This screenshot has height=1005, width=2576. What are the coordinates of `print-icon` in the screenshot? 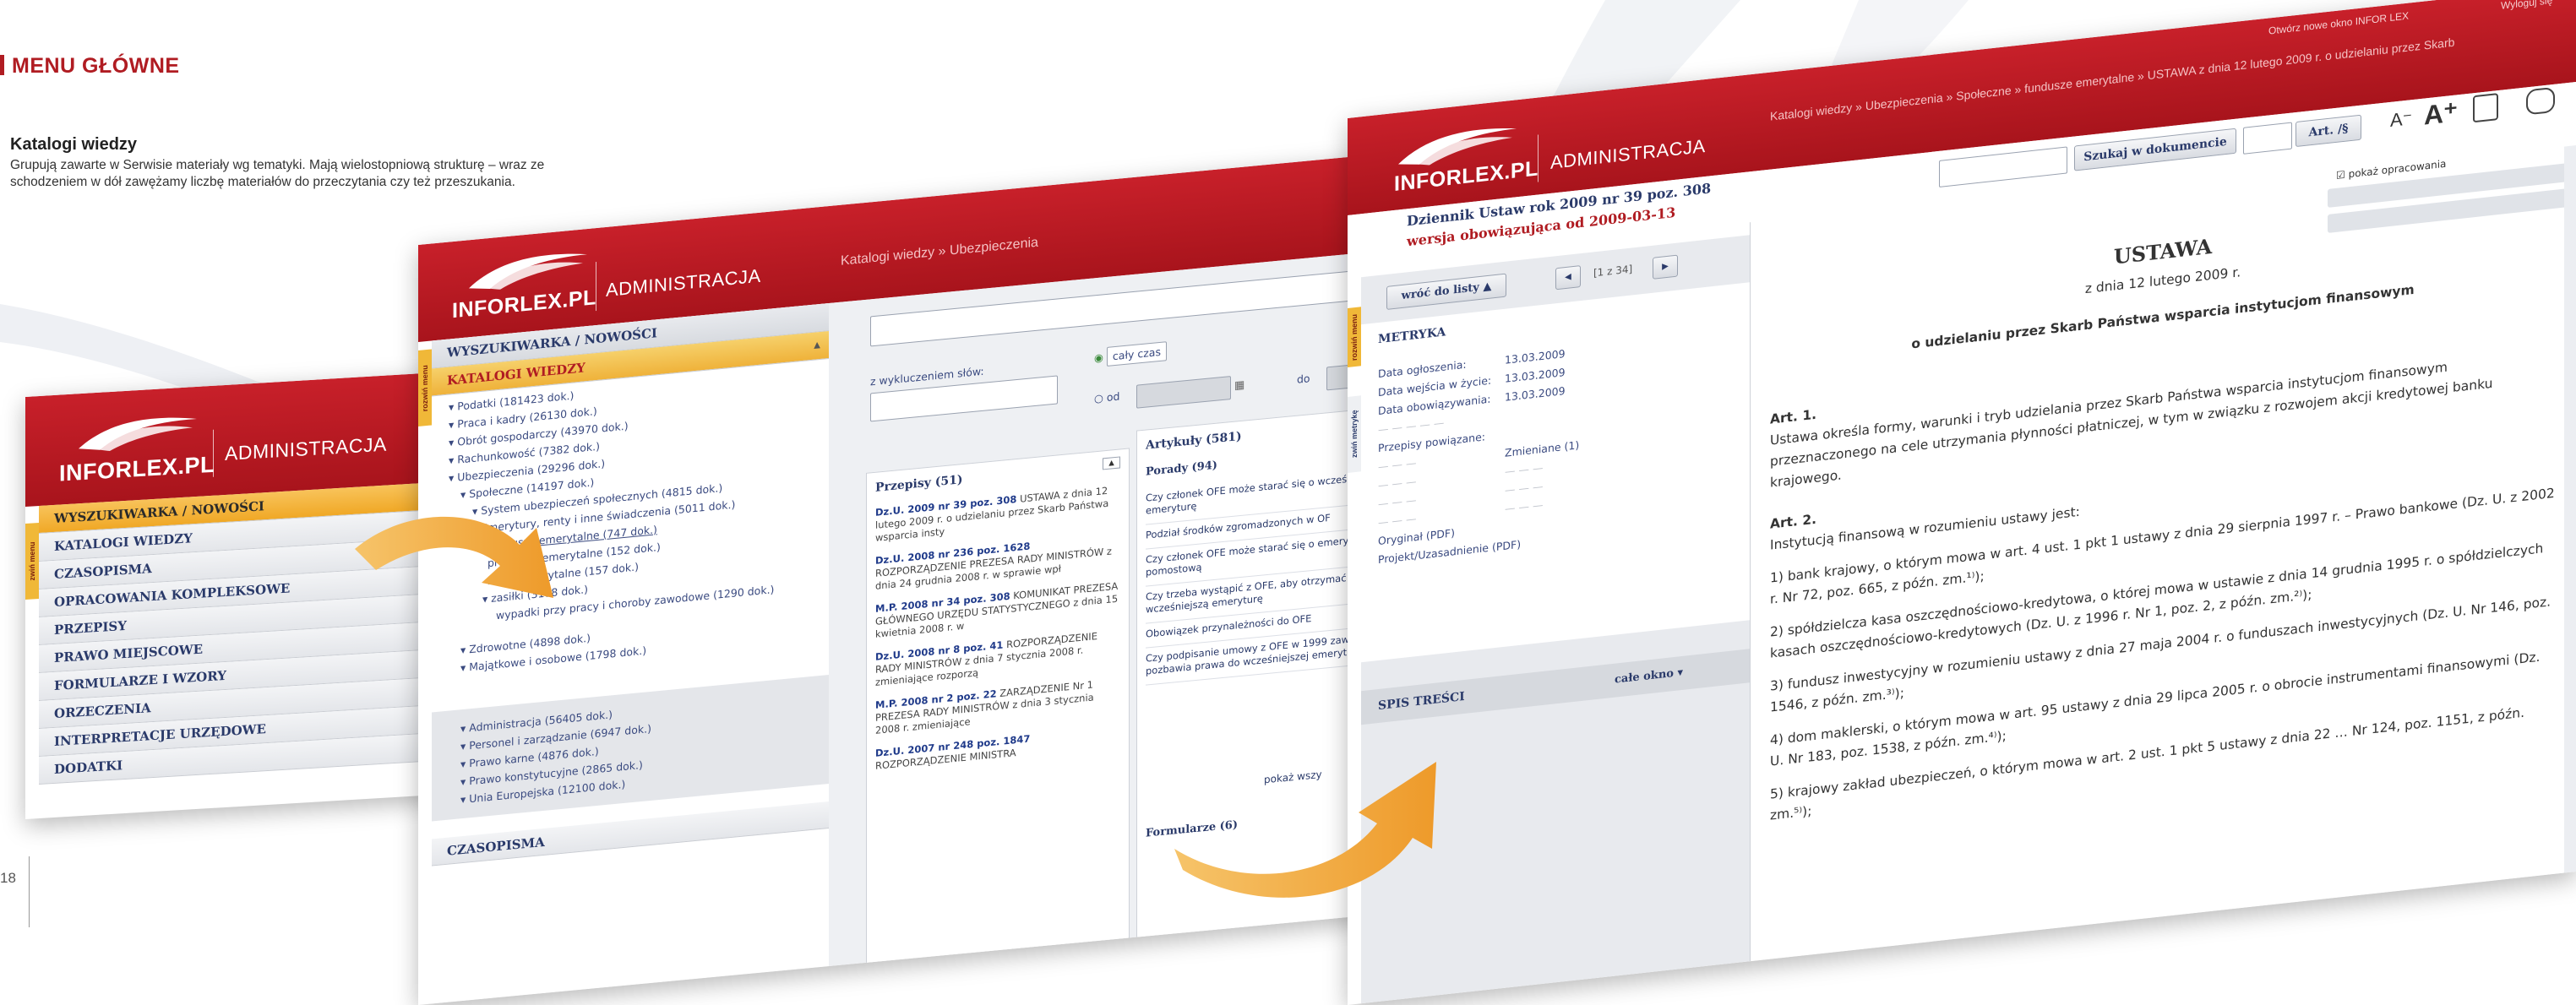 It's located at (2485, 108).